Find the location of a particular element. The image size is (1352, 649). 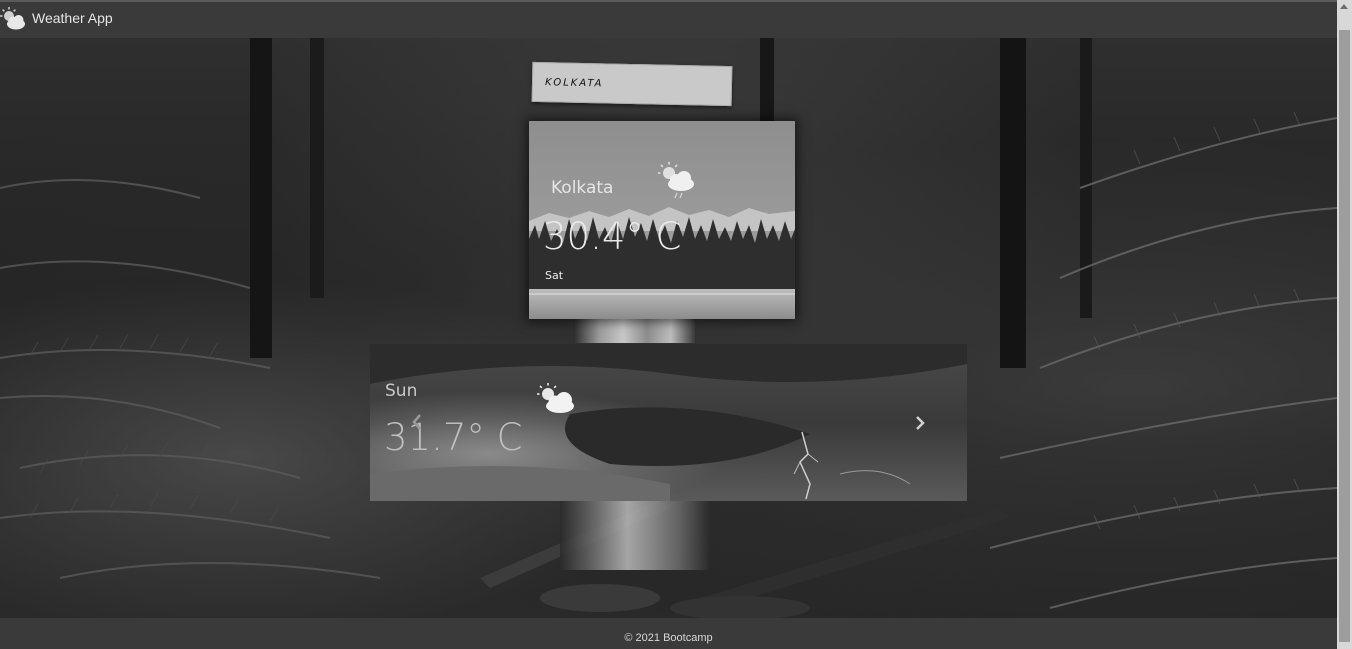

current-day: Sat is located at coordinates (554, 275).